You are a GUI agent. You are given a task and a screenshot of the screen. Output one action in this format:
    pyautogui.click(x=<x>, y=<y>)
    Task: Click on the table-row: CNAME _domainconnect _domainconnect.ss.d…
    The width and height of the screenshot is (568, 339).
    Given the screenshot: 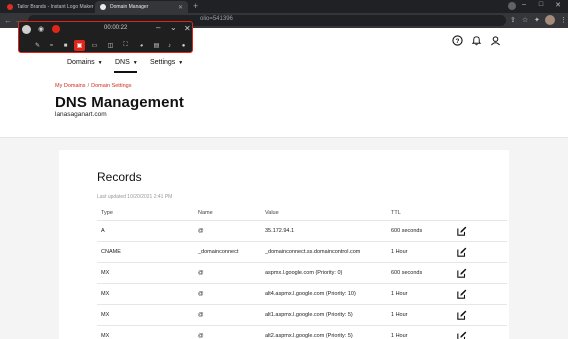 What is the action you would take?
    pyautogui.click(x=302, y=251)
    